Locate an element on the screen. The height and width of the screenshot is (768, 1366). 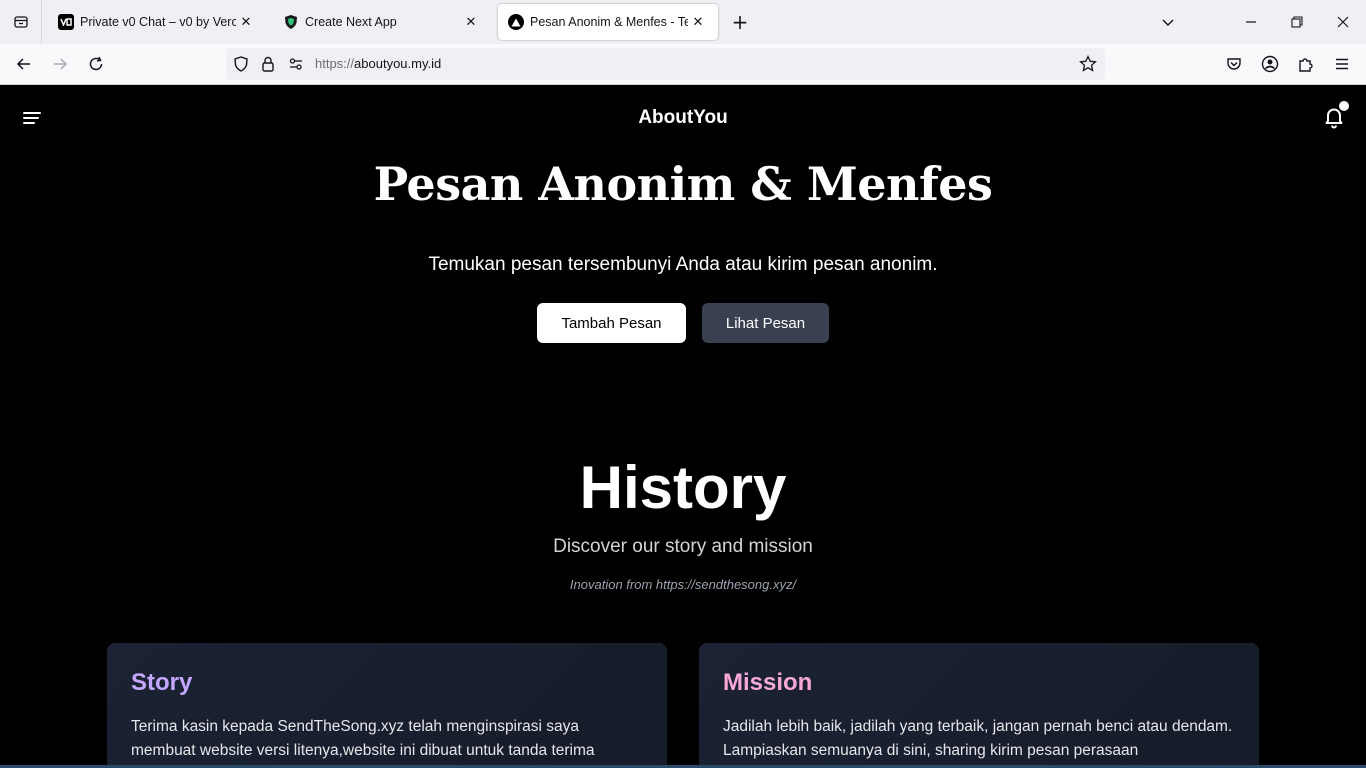
arrow-right-icon is located at coordinates (61, 64).